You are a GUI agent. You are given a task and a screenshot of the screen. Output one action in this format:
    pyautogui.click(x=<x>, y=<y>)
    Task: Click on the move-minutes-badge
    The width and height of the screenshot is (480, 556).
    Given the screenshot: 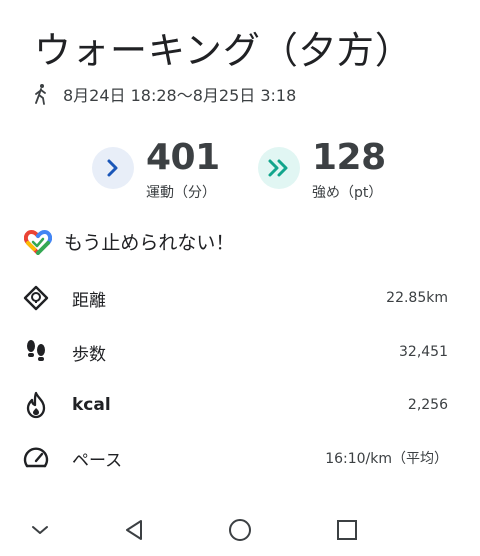 What is the action you would take?
    pyautogui.click(x=113, y=168)
    